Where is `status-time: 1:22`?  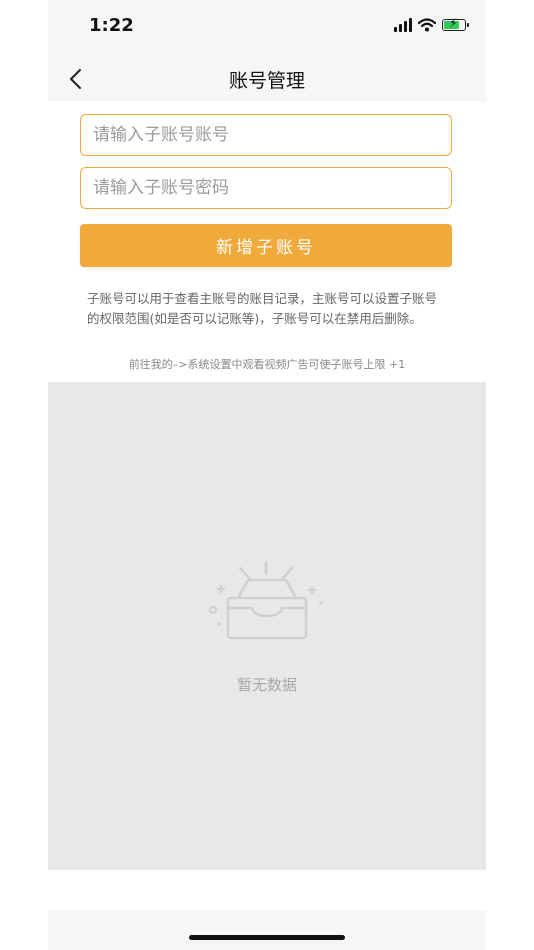
status-time: 1:22 is located at coordinates (111, 25).